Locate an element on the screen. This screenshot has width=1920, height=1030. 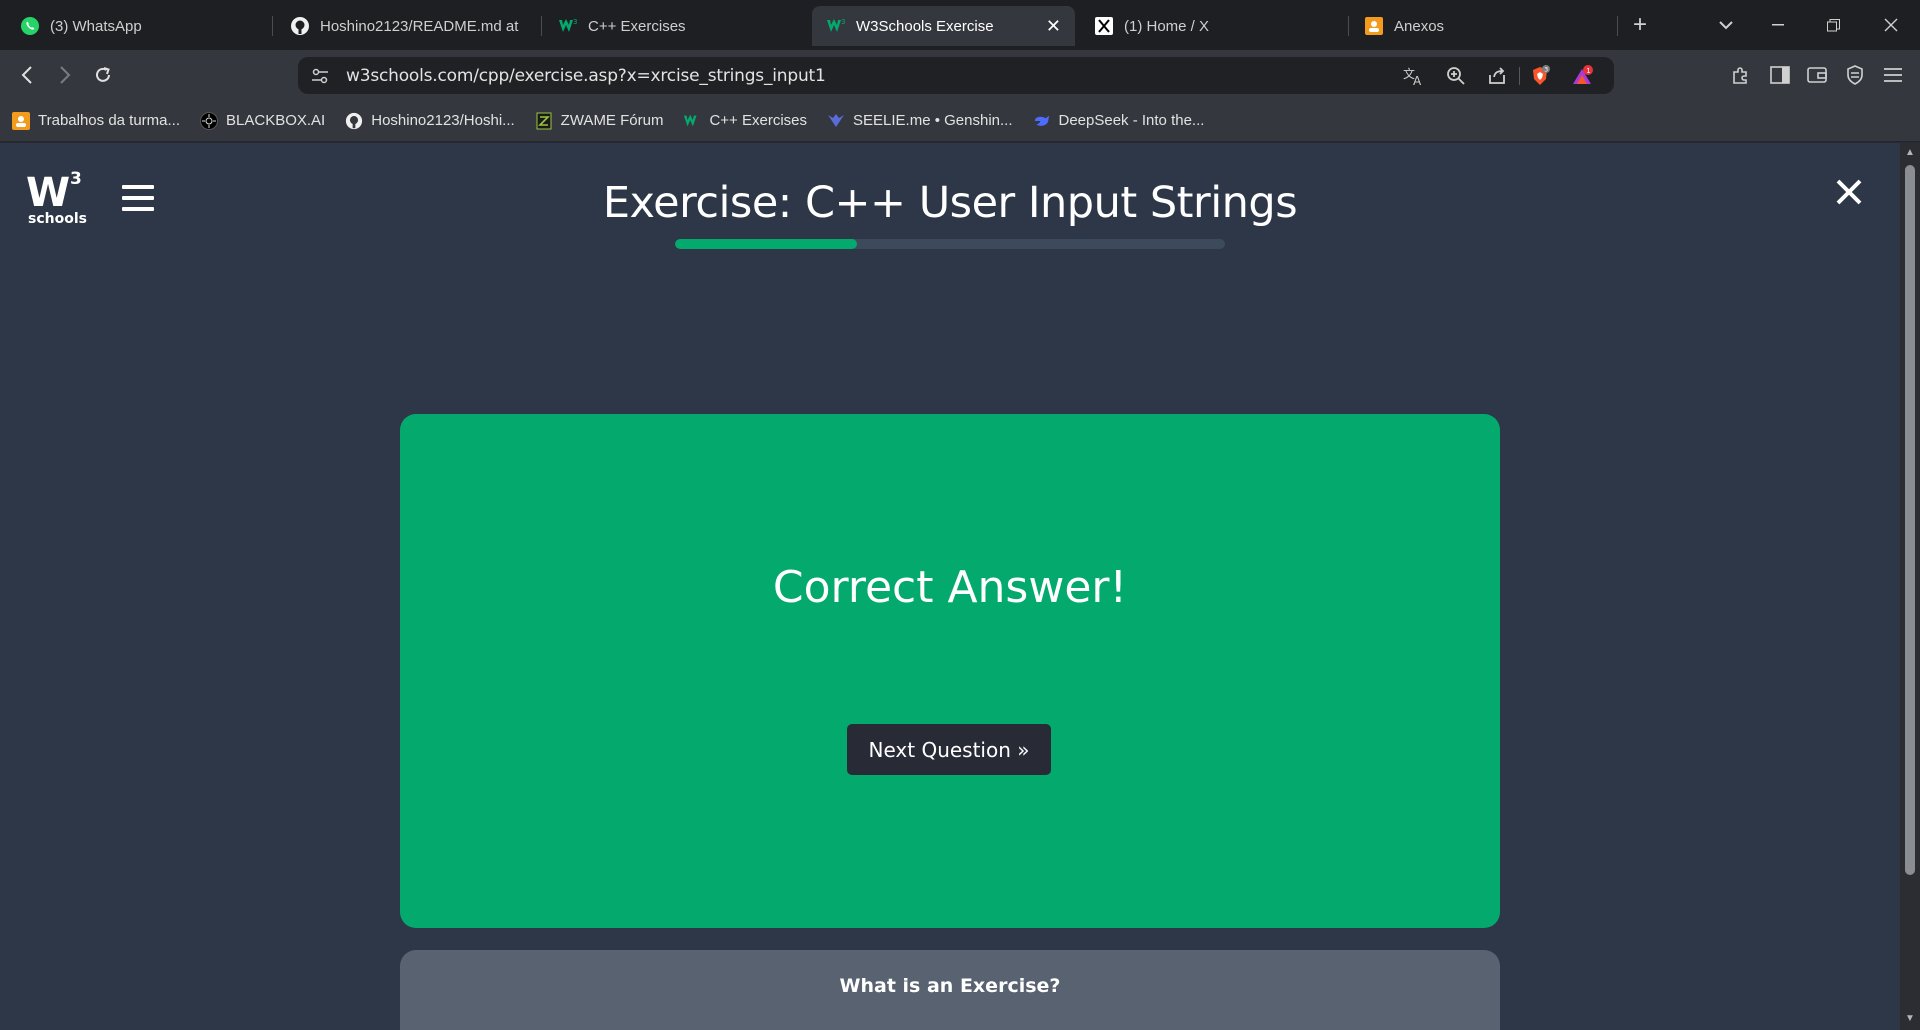
close-window-button is located at coordinates (1891, 25).